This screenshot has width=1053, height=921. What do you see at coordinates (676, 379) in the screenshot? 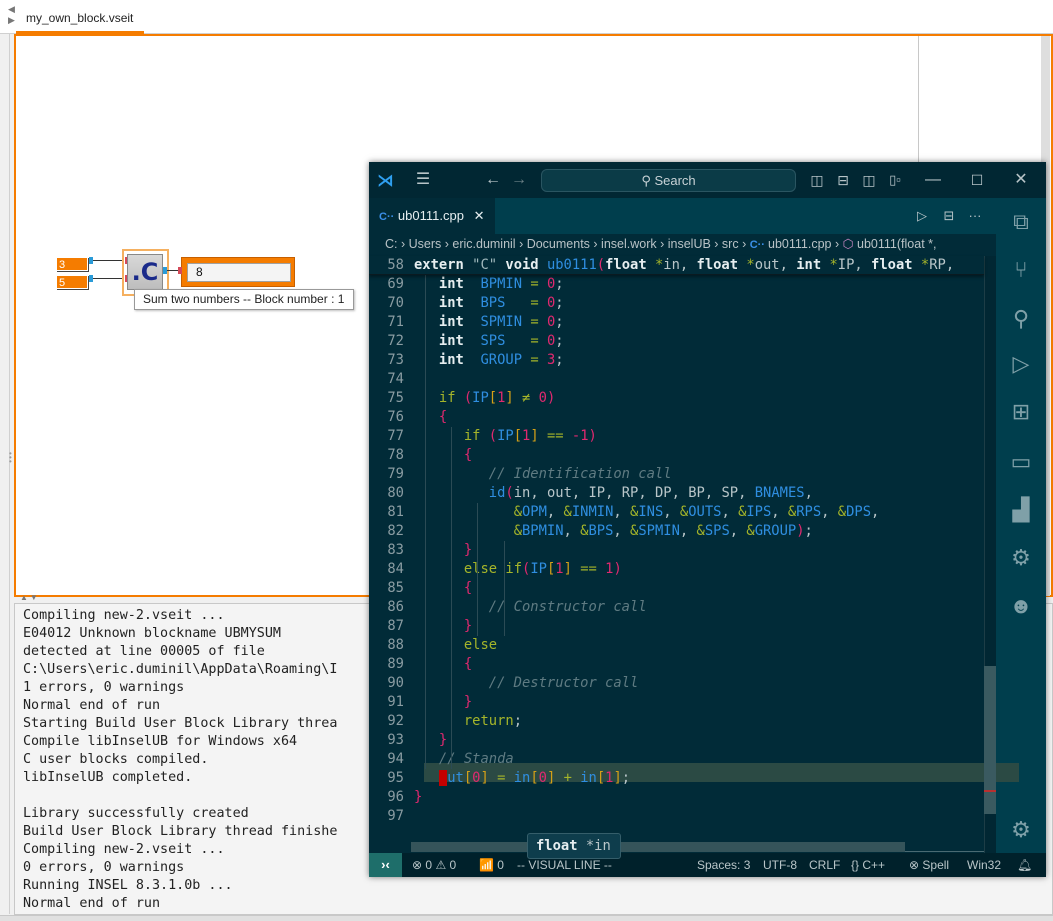
I see `code-line: 74` at bounding box center [676, 379].